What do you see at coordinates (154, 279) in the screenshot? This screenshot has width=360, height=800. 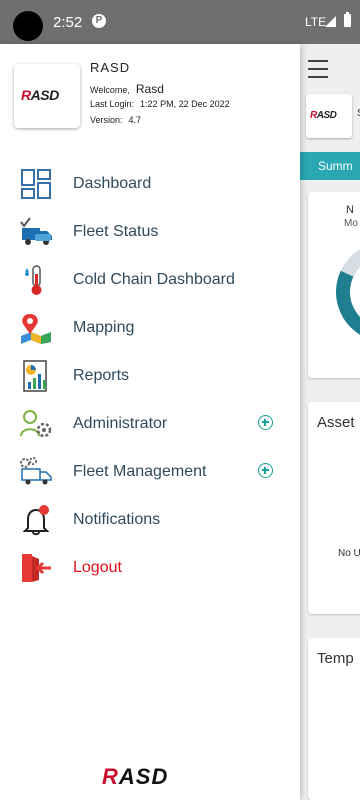 I see `menu-label: Cold Chain Dashboard` at bounding box center [154, 279].